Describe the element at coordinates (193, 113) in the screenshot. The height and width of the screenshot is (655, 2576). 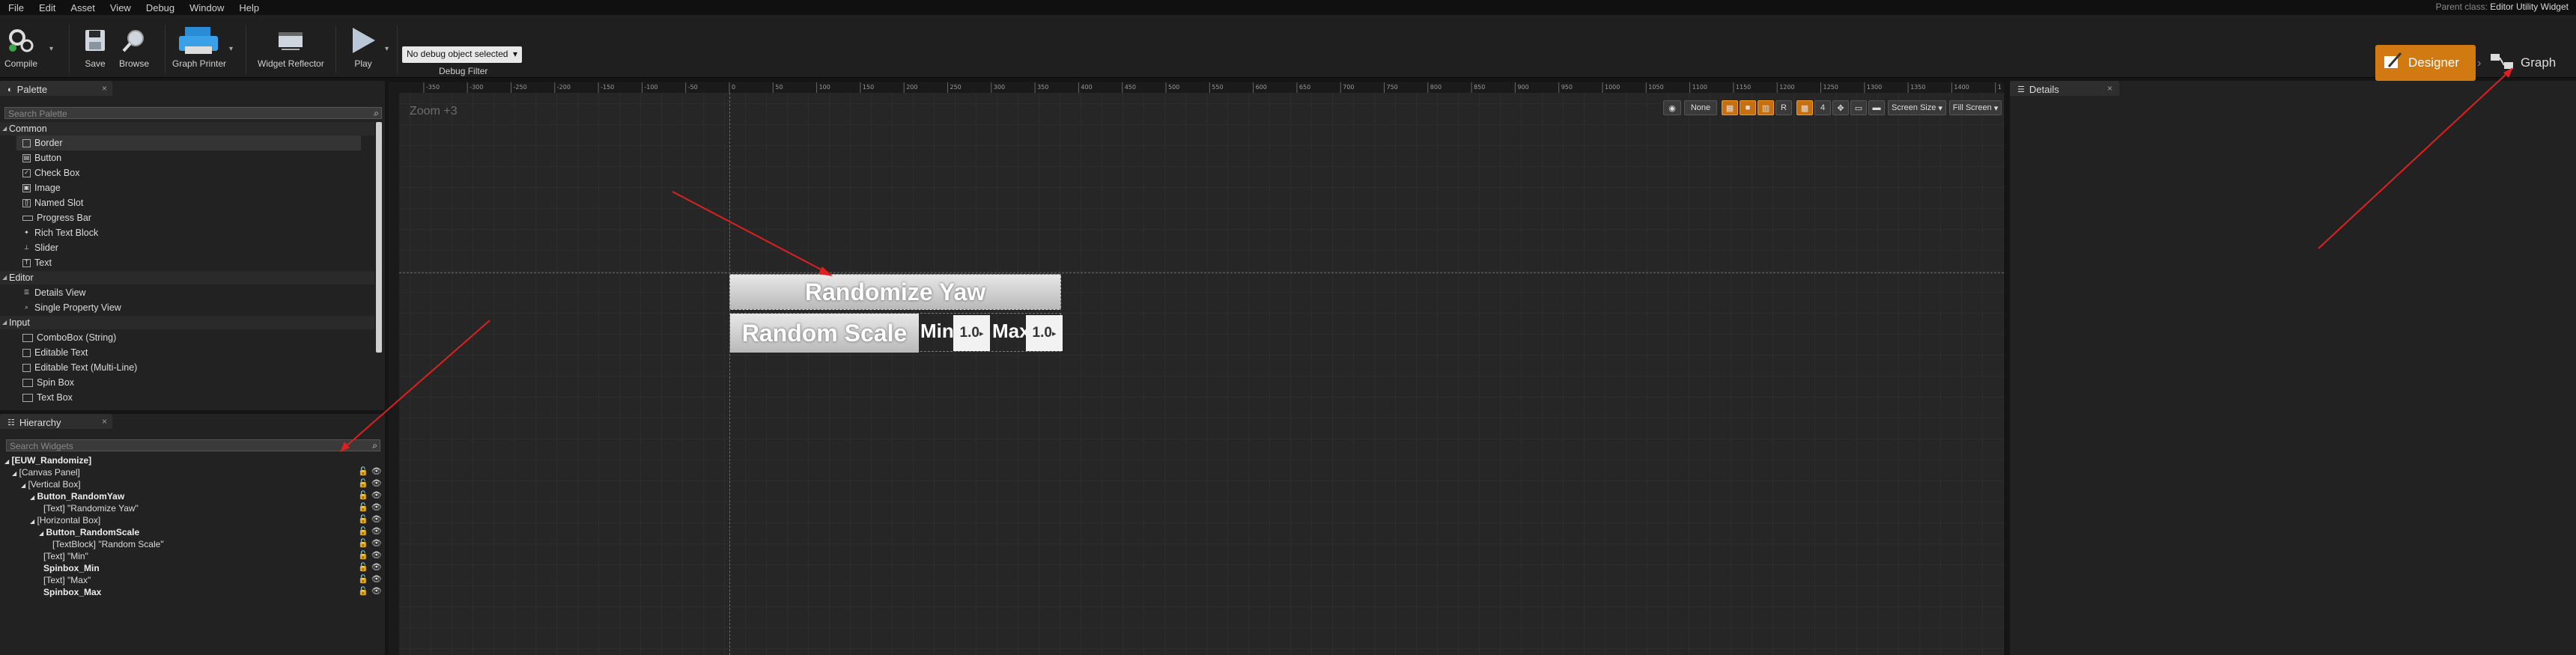
I see `palette-search-input: Search Palette ⌕` at that location.